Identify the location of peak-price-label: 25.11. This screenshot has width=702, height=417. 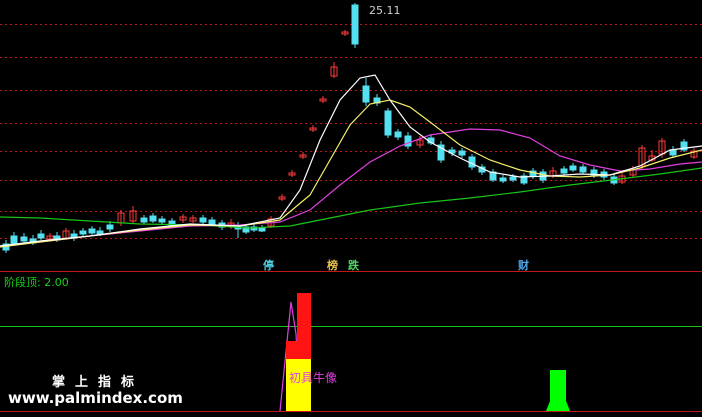
(385, 10).